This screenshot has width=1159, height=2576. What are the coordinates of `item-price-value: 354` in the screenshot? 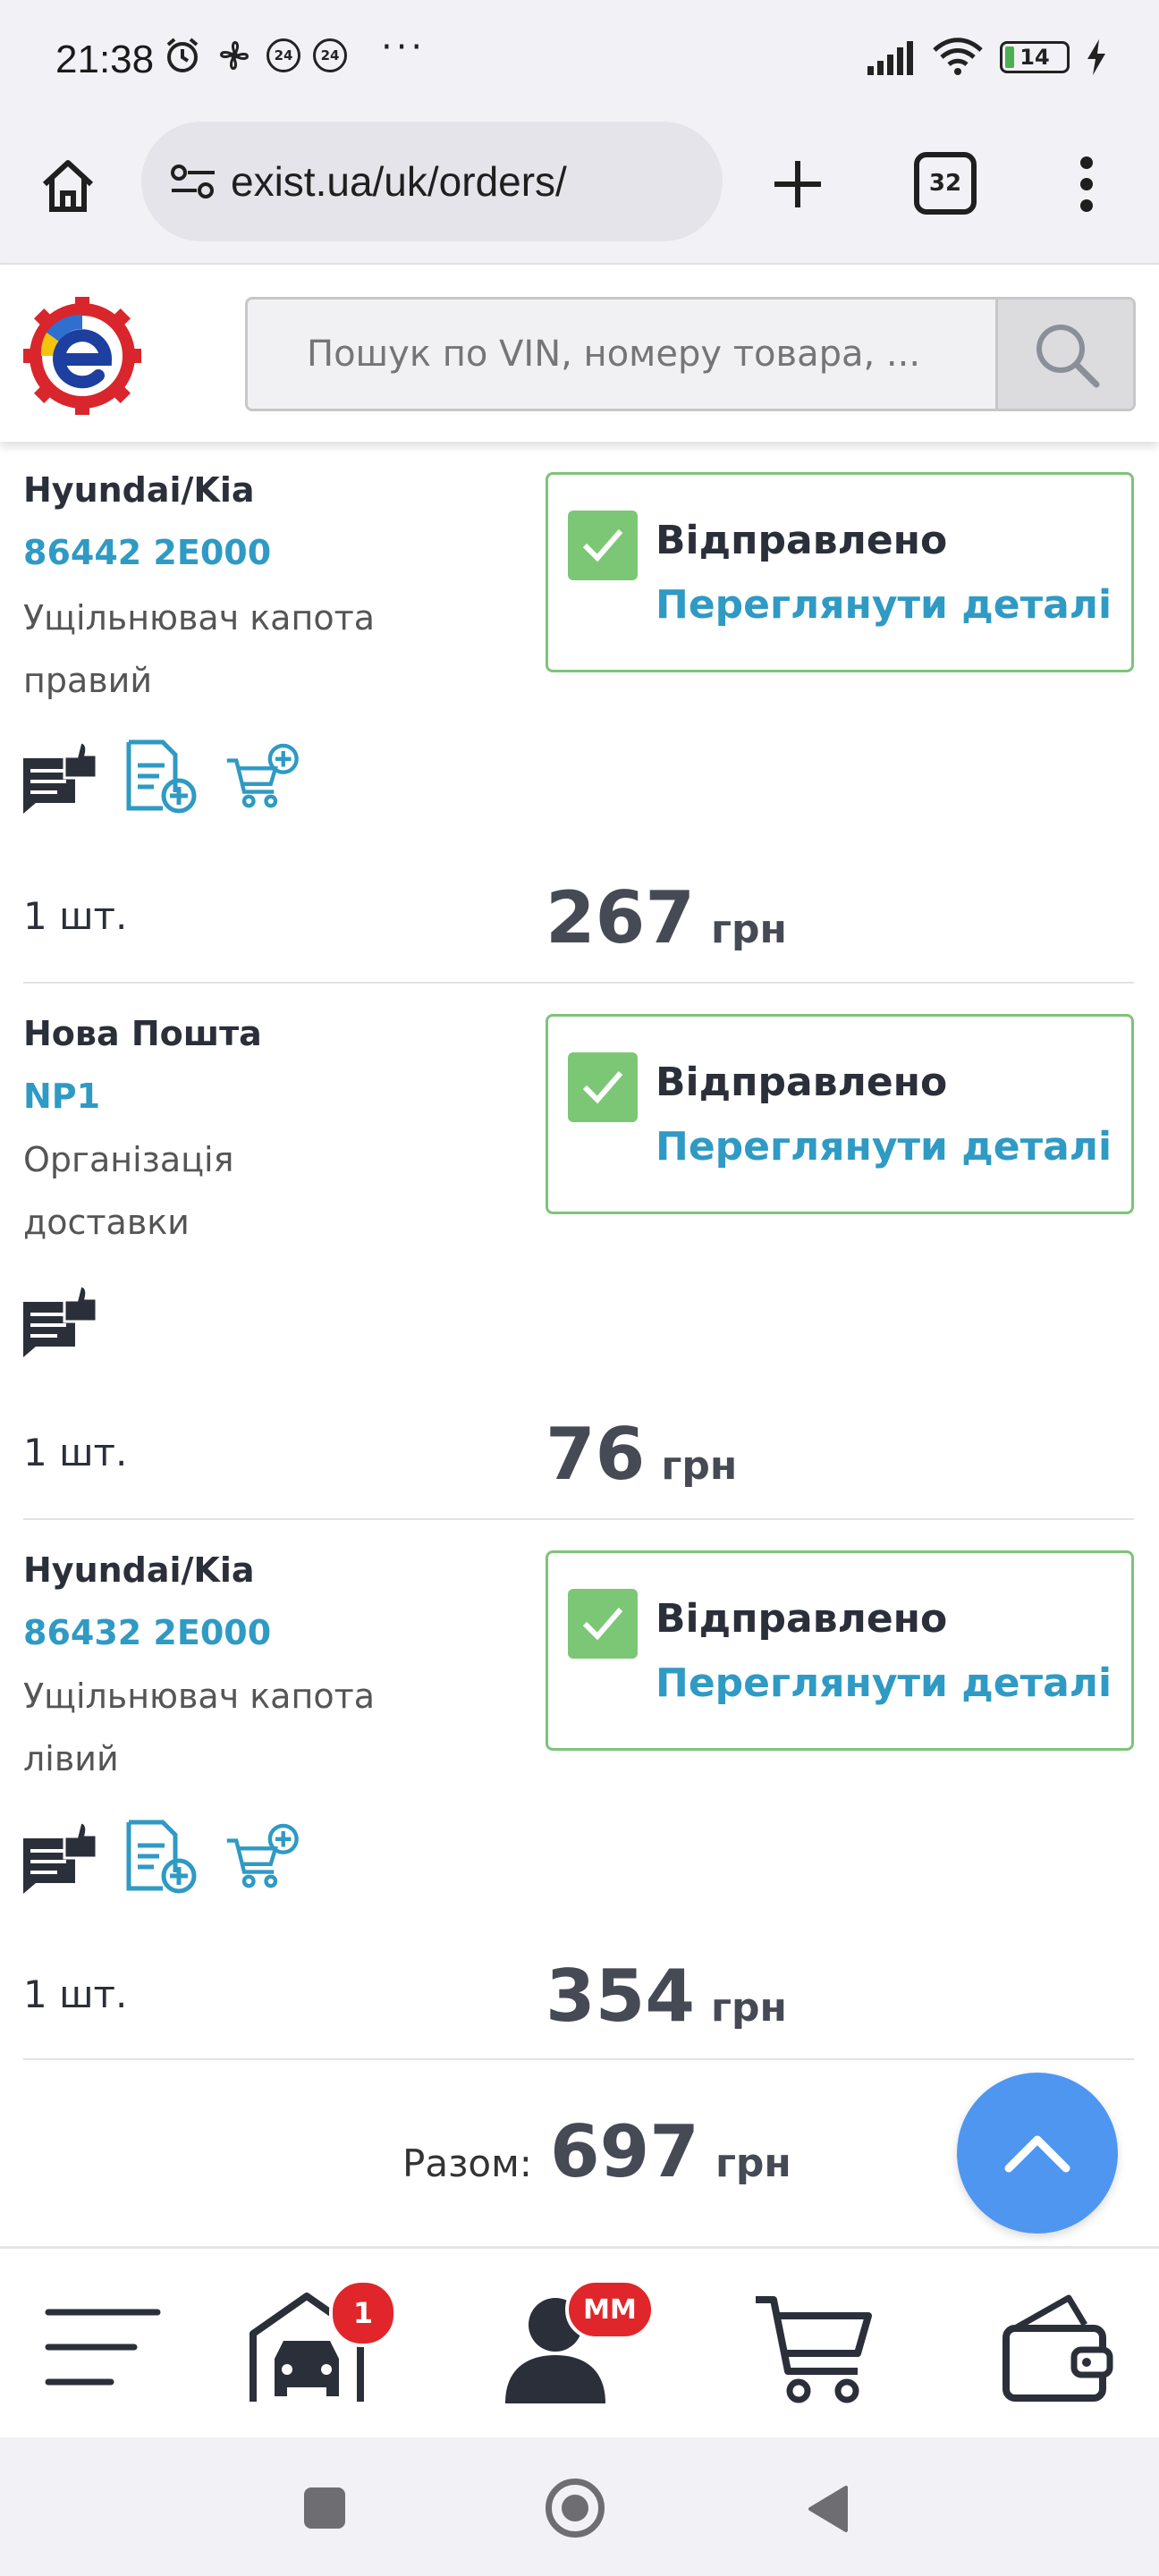 It's located at (620, 1996).